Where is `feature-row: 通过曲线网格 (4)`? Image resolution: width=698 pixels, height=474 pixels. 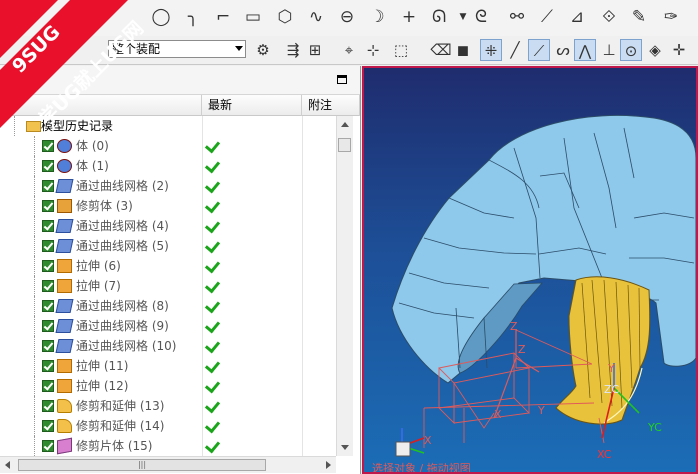
feature-row: 通过曲线网格 (4) is located at coordinates (167, 226).